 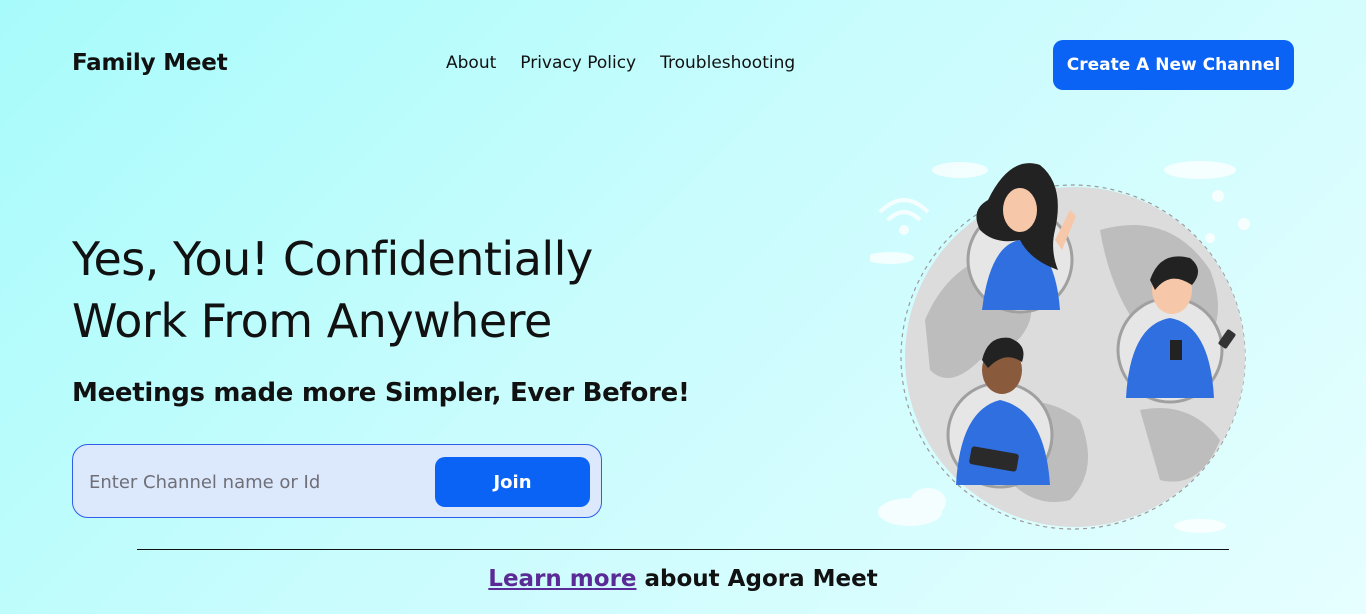 I want to click on headline-line-2: Work From Anywhere, so click(x=312, y=321).